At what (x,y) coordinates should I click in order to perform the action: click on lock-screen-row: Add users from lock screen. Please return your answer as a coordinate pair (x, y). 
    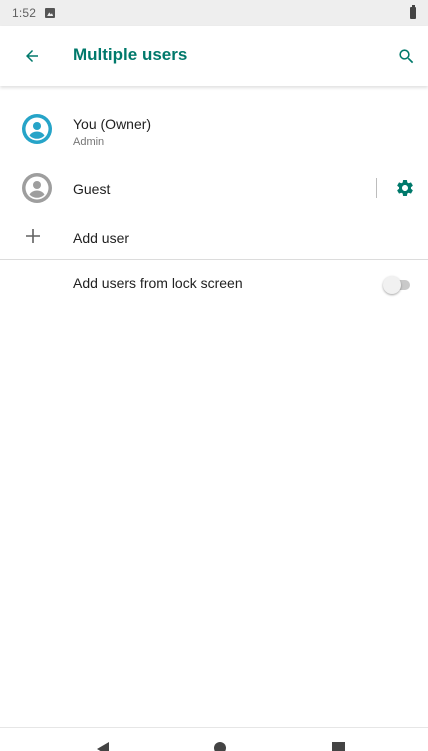
    Looking at the image, I should click on (214, 285).